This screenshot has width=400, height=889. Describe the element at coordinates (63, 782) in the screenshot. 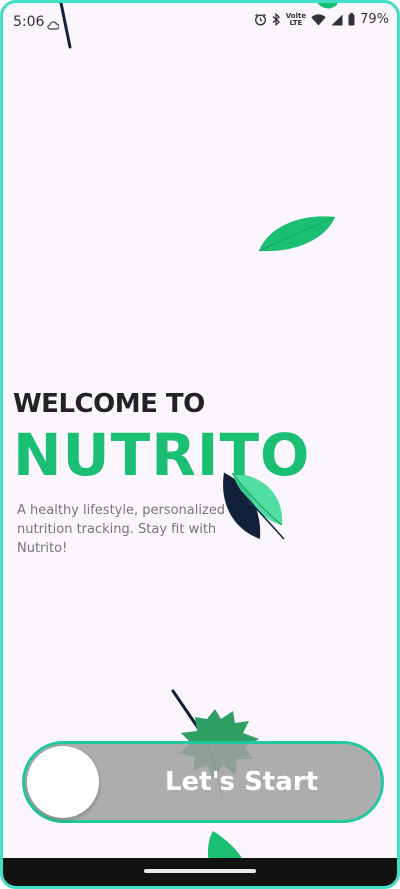

I see `slider-knob` at that location.